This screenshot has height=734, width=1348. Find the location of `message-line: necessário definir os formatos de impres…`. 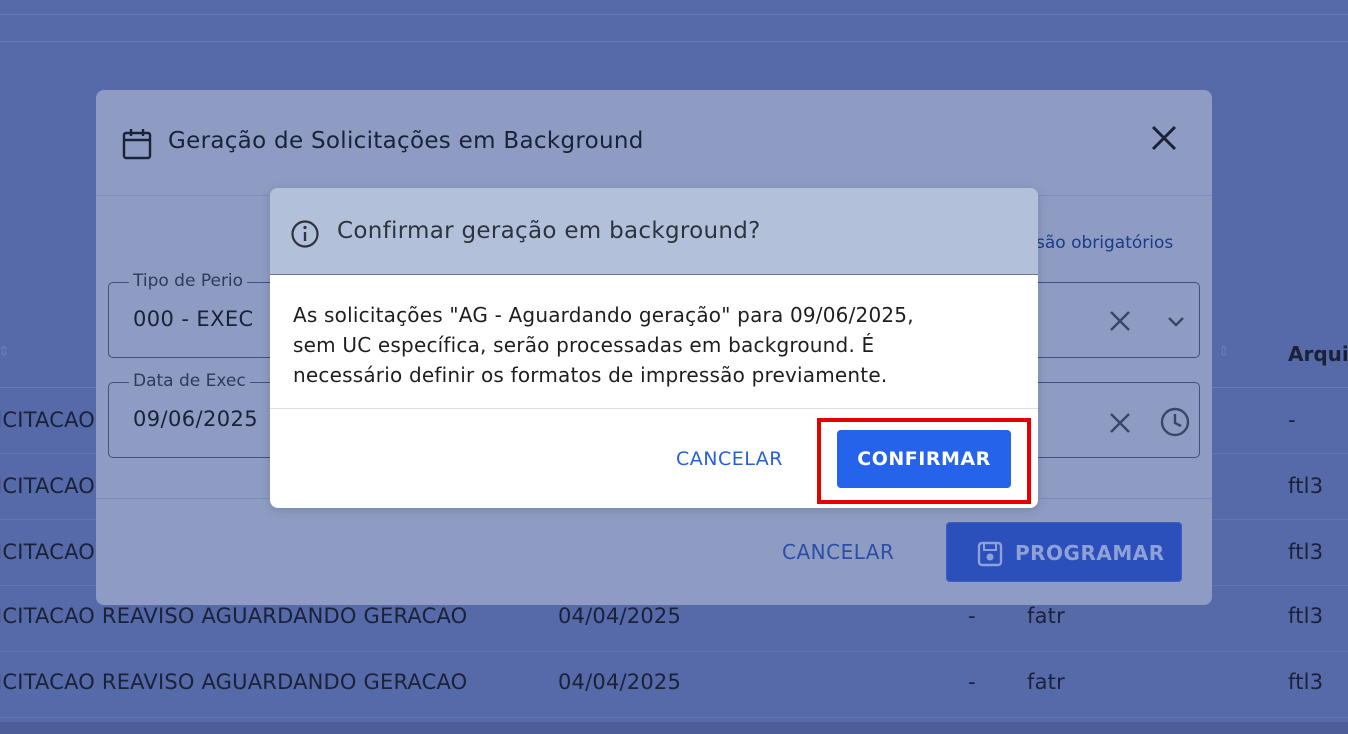

message-line: necessário definir os formatos de impres… is located at coordinates (590, 375).